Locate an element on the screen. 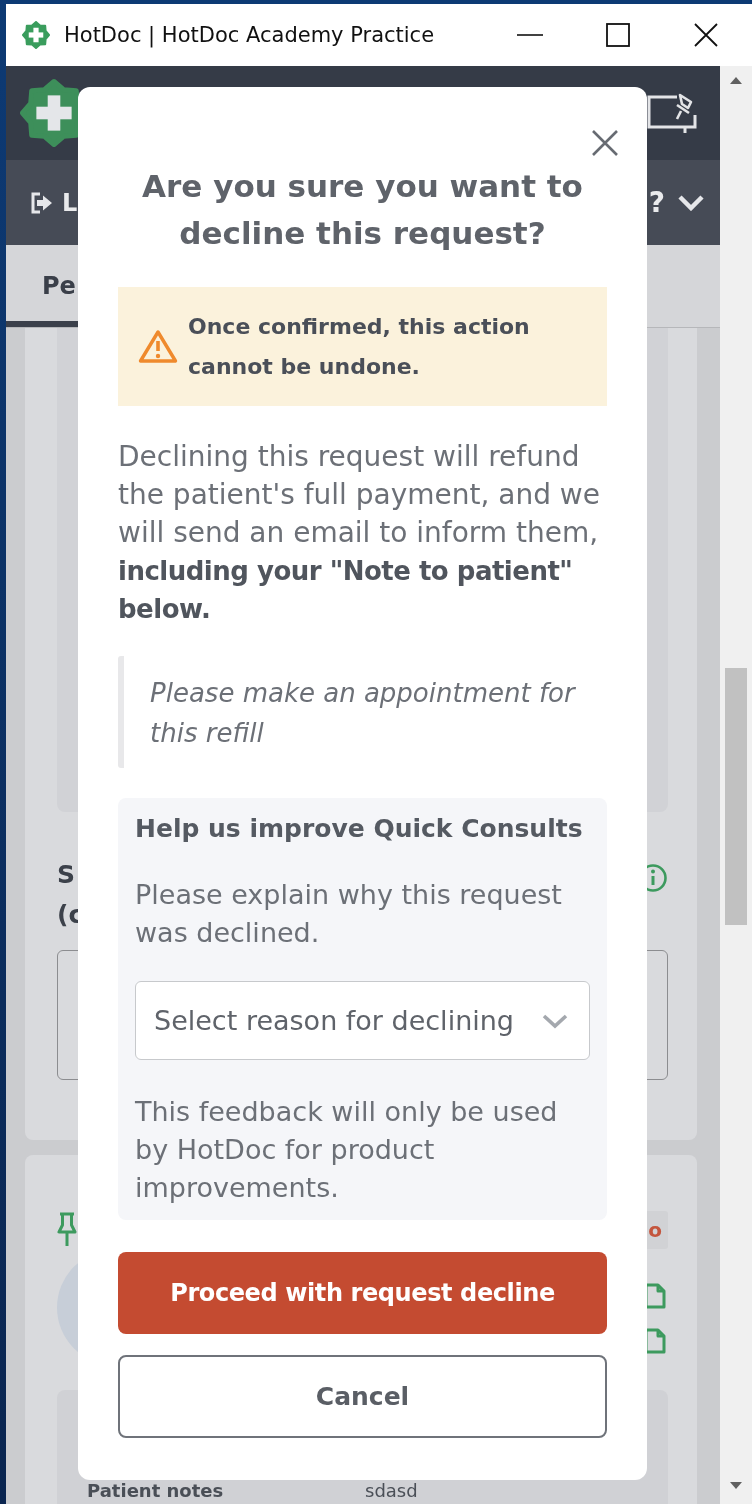  maximize-icon is located at coordinates (618, 35).